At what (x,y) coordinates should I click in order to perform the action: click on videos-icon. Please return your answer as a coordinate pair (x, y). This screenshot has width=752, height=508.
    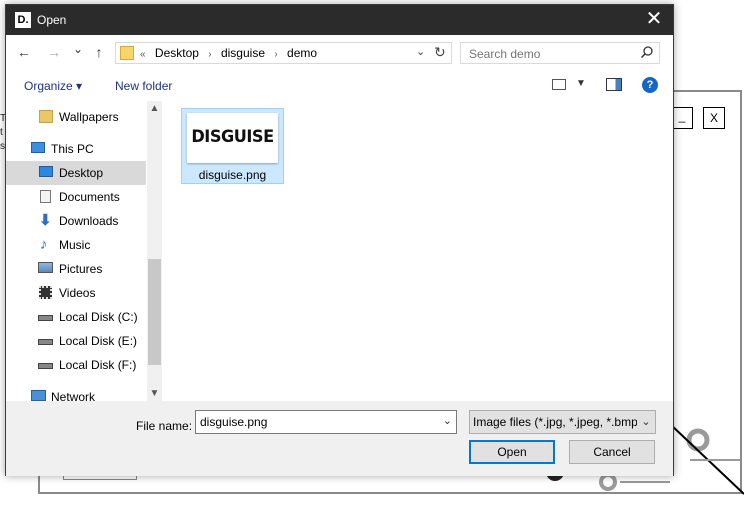
    Looking at the image, I should click on (45, 292).